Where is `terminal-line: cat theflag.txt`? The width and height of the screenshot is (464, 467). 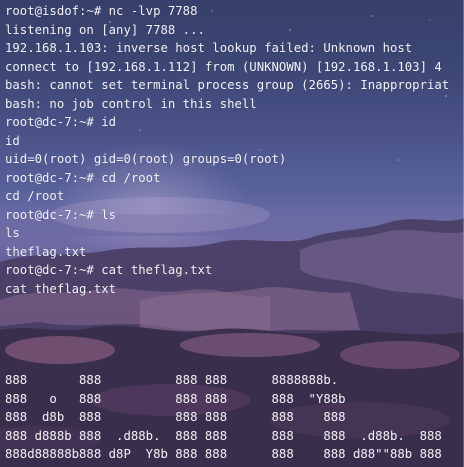 terminal-line: cat theflag.txt is located at coordinates (61, 288).